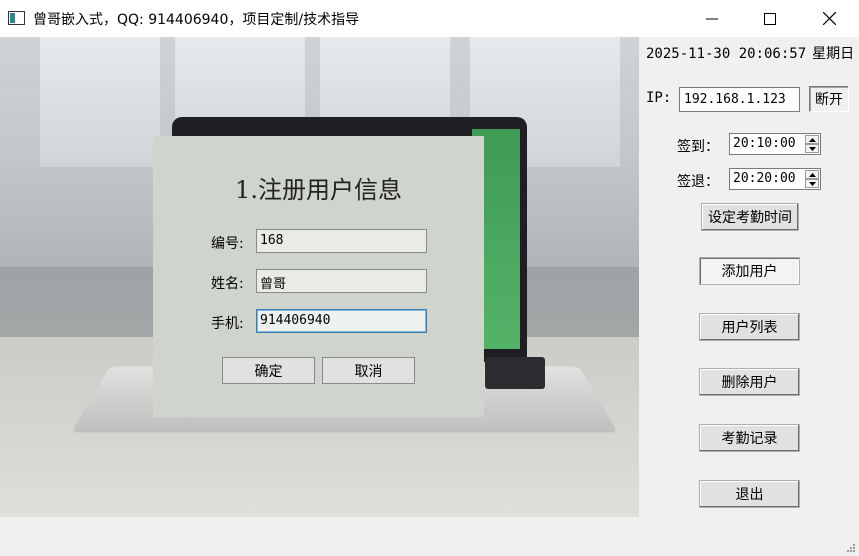 Image resolution: width=859 pixels, height=556 pixels. What do you see at coordinates (749, 327) in the screenshot?
I see `user-list-button: 用户列表` at bounding box center [749, 327].